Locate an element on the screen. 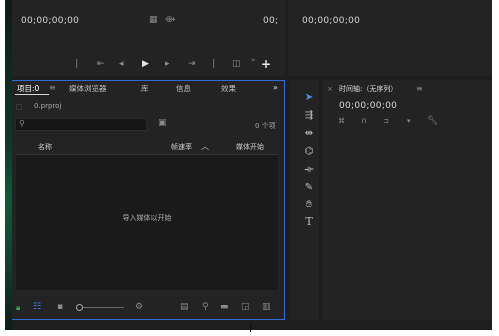  menu-icon: ≡ is located at coordinates (52, 88).